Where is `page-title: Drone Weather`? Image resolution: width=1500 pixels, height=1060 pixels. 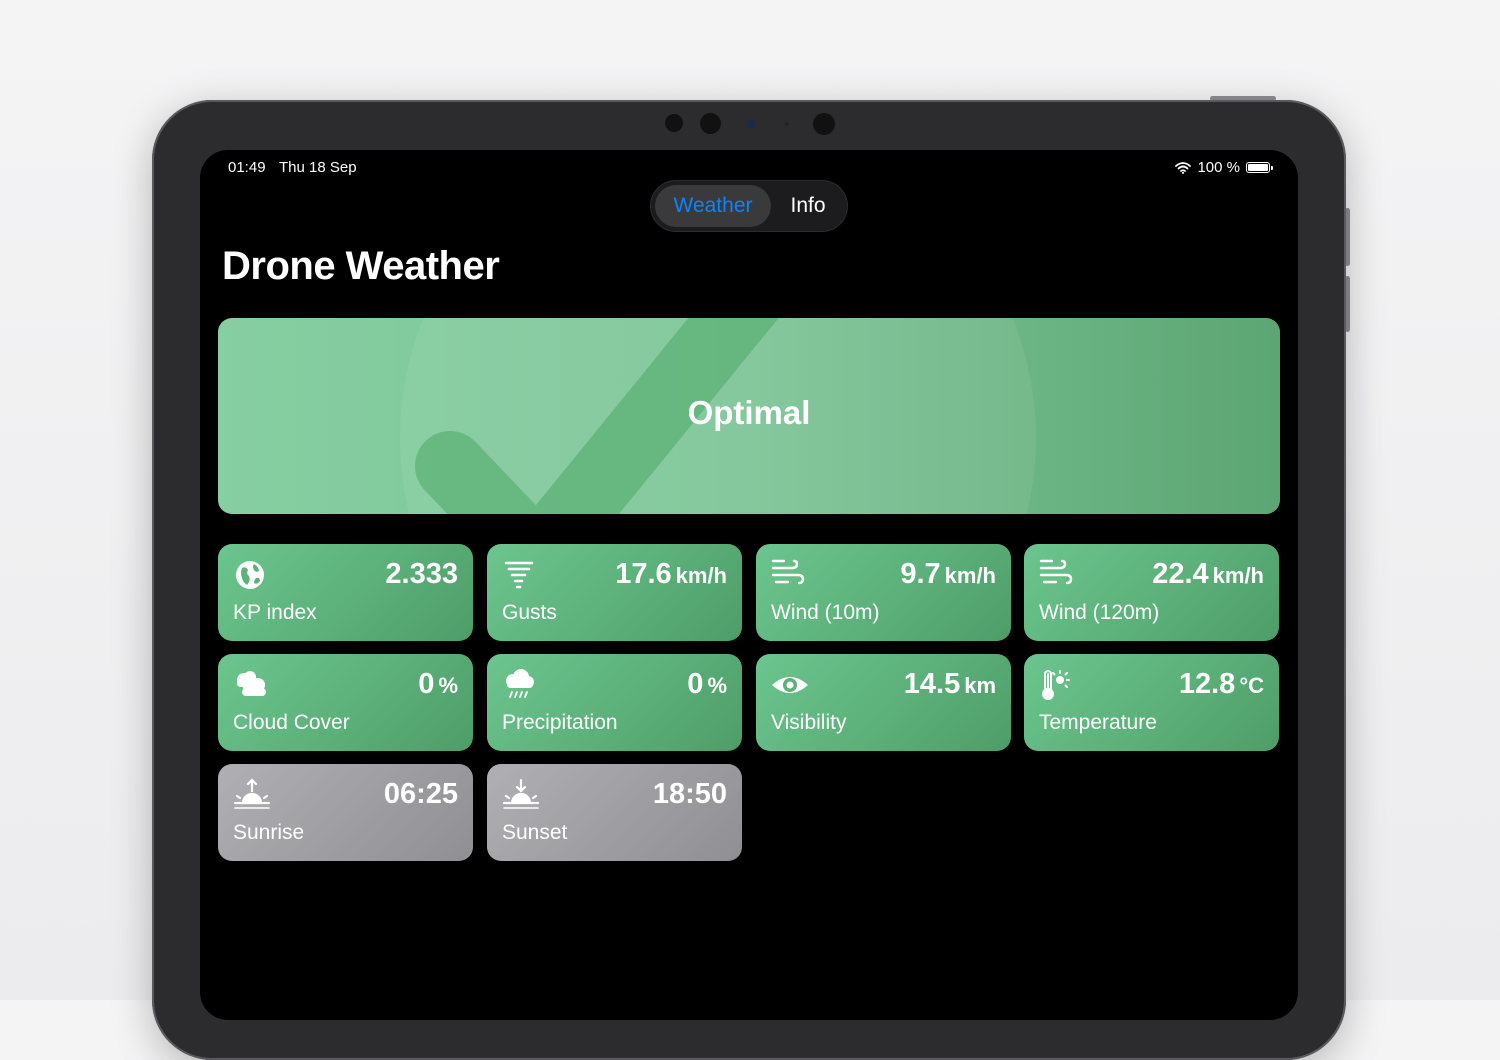 page-title: Drone Weather is located at coordinates (361, 266).